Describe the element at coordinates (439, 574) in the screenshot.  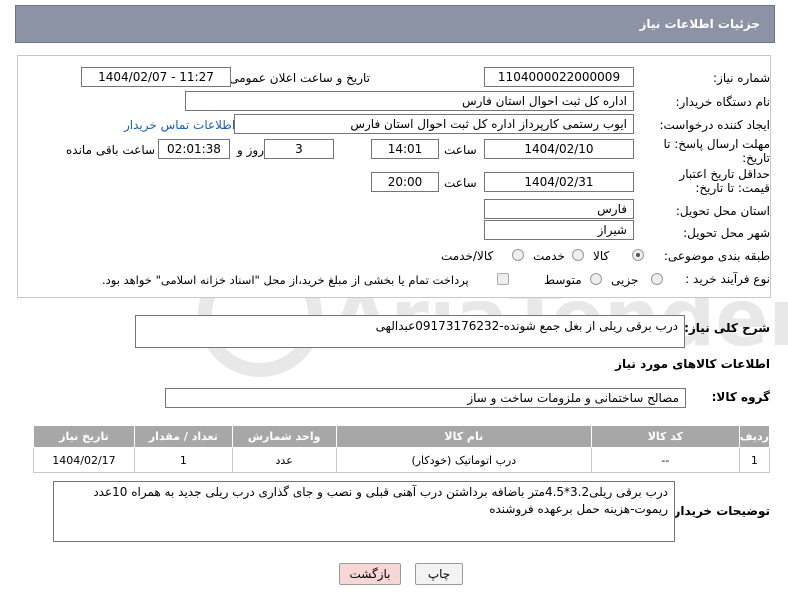
I see `print-button: چاپ` at that location.